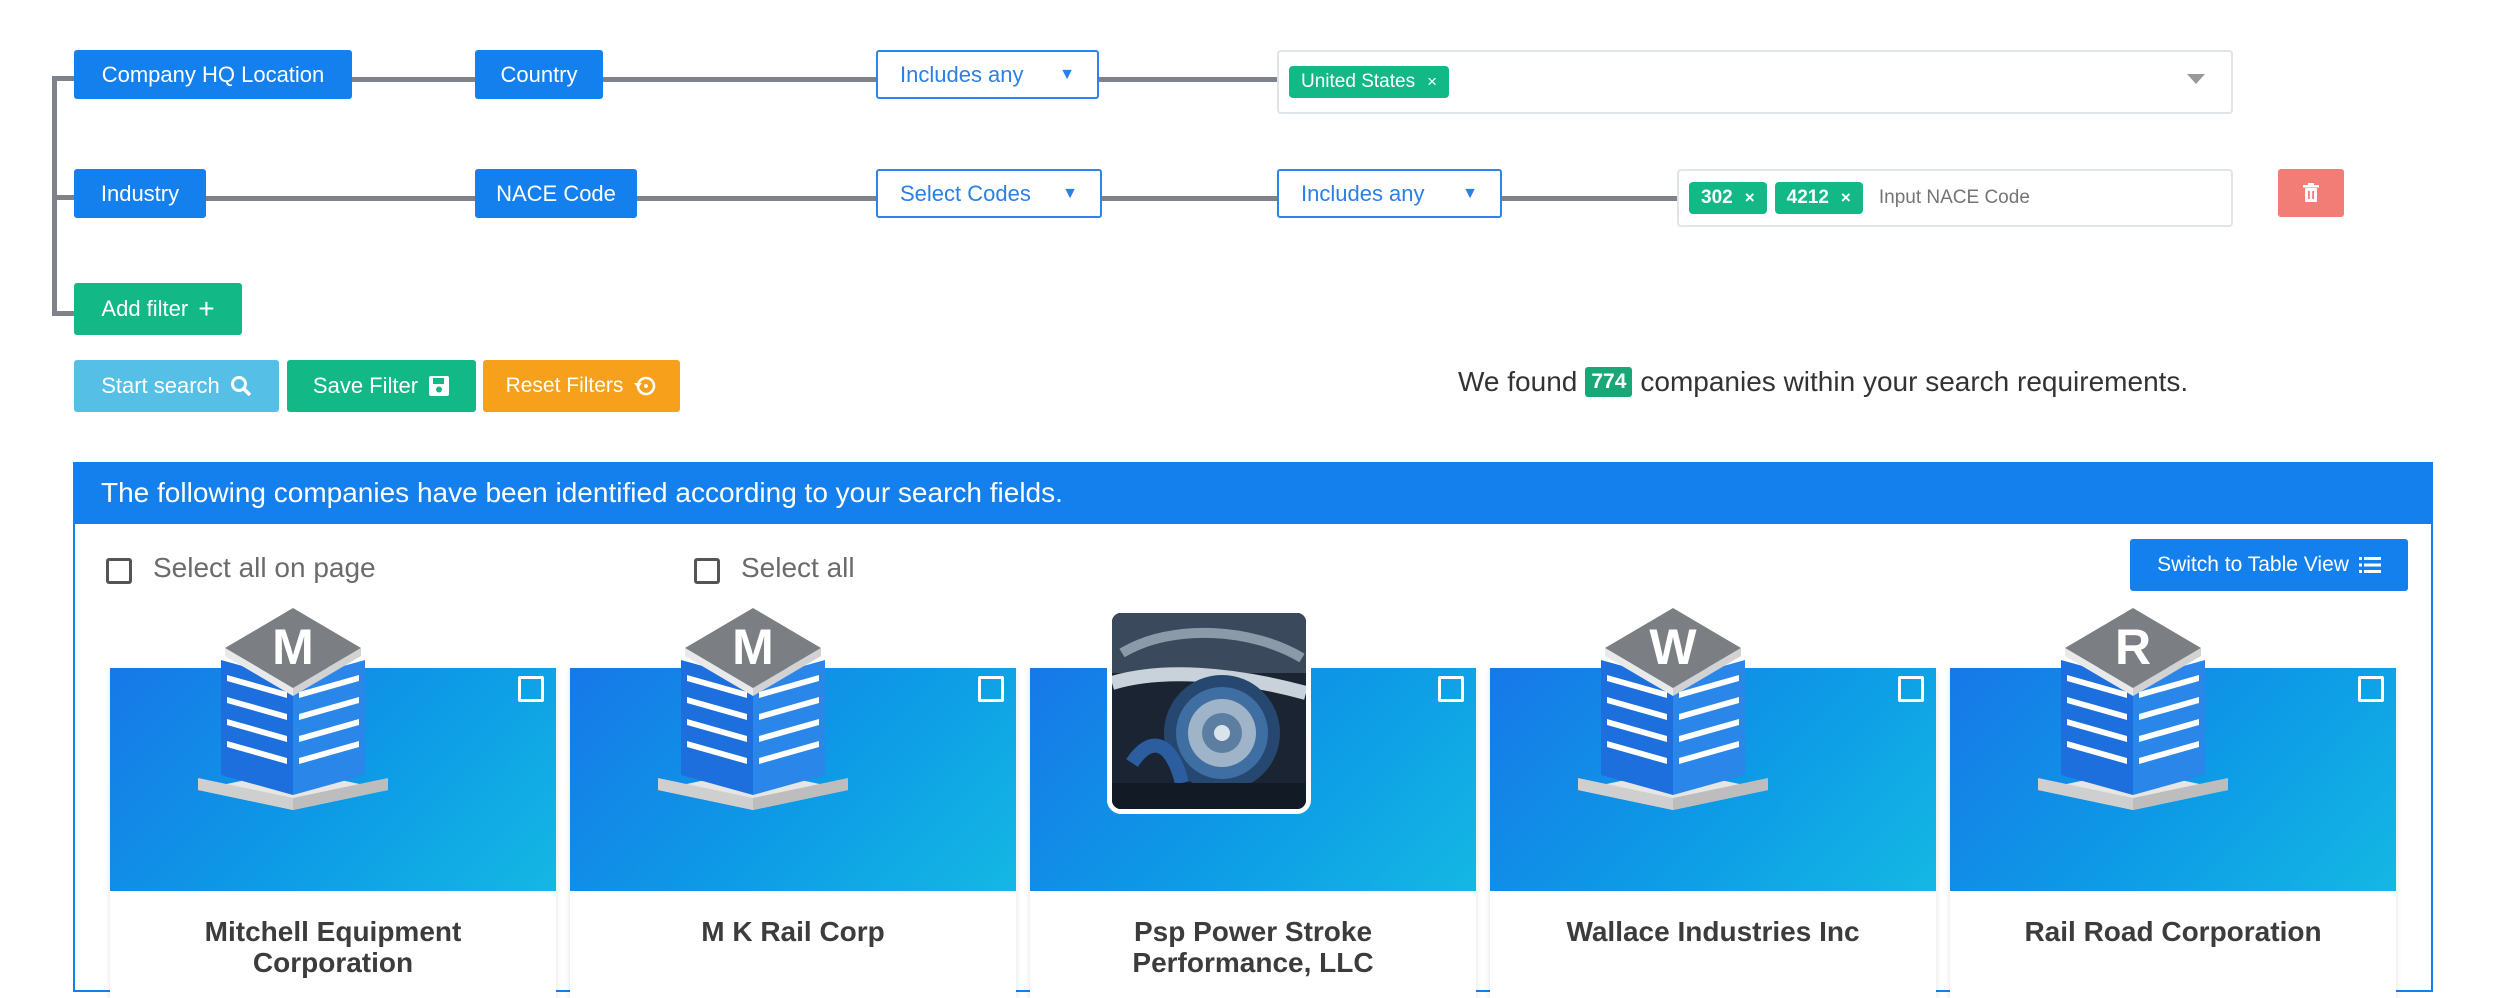 The height and width of the screenshot is (998, 2495). I want to click on delete-filter-button, so click(2311, 193).